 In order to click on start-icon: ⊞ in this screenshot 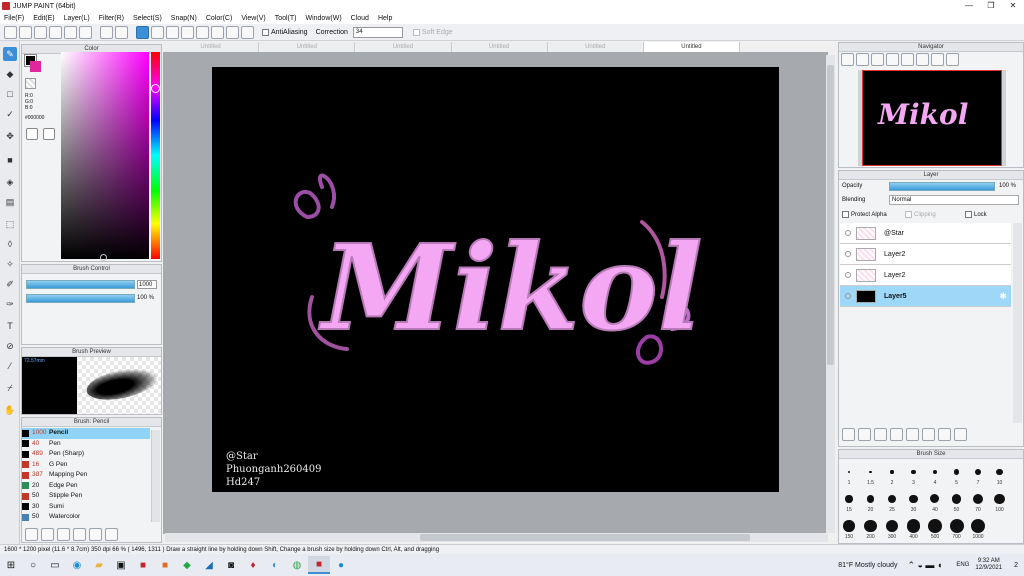, I will do `click(11, 565)`.